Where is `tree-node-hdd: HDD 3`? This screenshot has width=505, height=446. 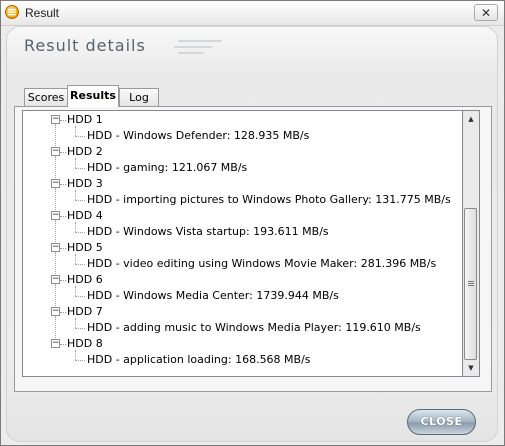
tree-node-hdd: HDD 3 is located at coordinates (85, 184).